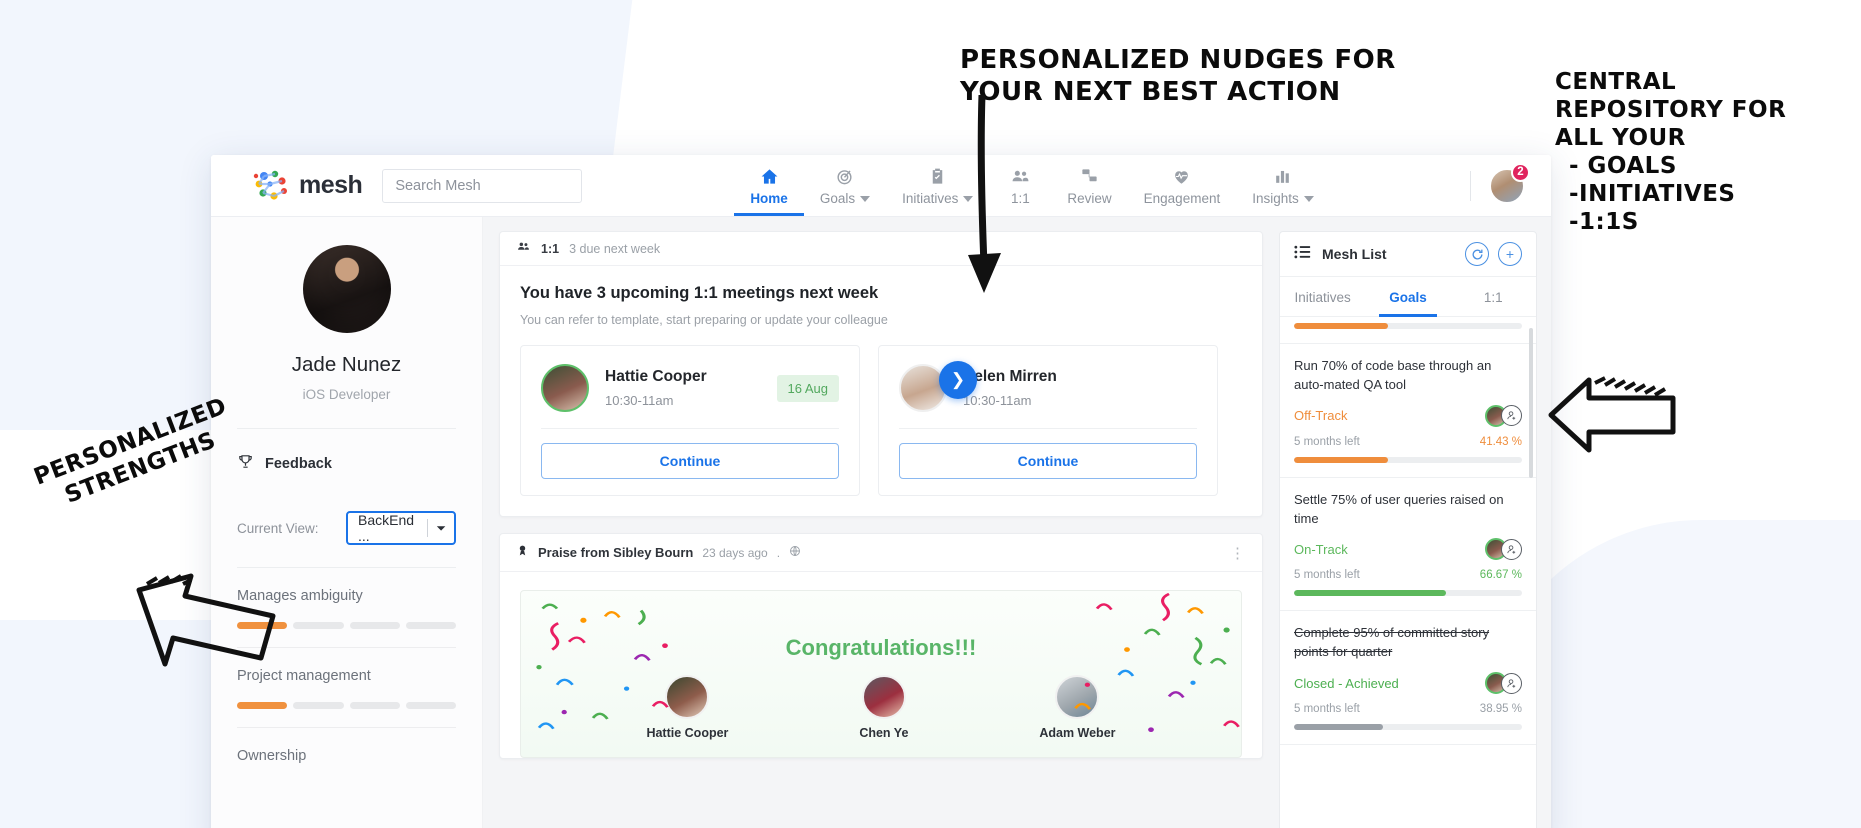  What do you see at coordinates (1623, 166) in the screenshot?
I see `annotation-right-item-1: - Goals` at bounding box center [1623, 166].